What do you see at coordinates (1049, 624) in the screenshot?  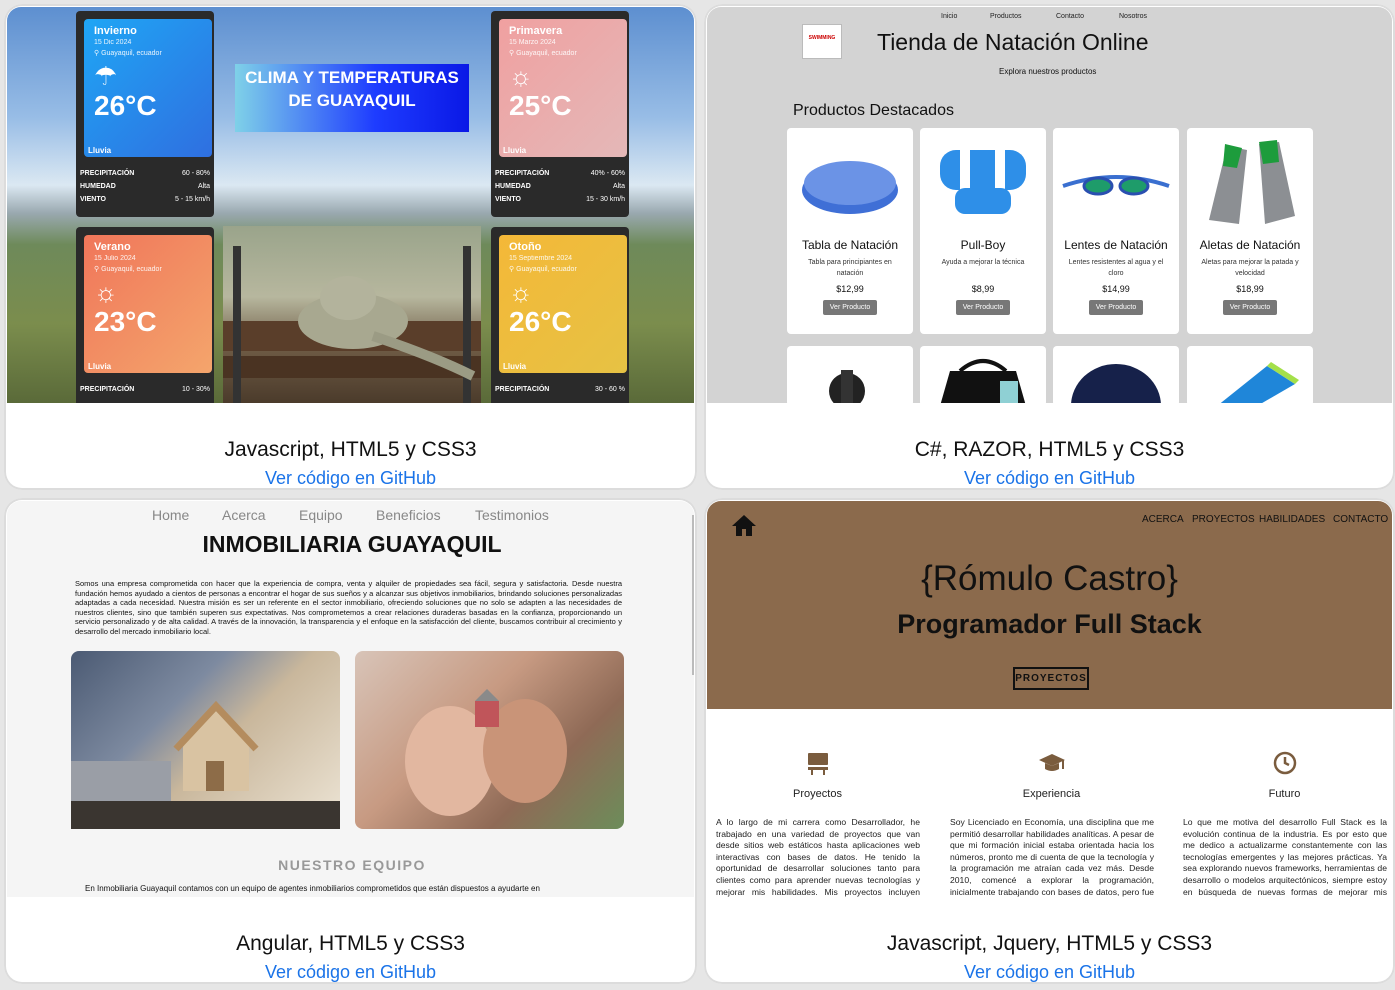 I see `portfolio-role: Programador Full Stack` at bounding box center [1049, 624].